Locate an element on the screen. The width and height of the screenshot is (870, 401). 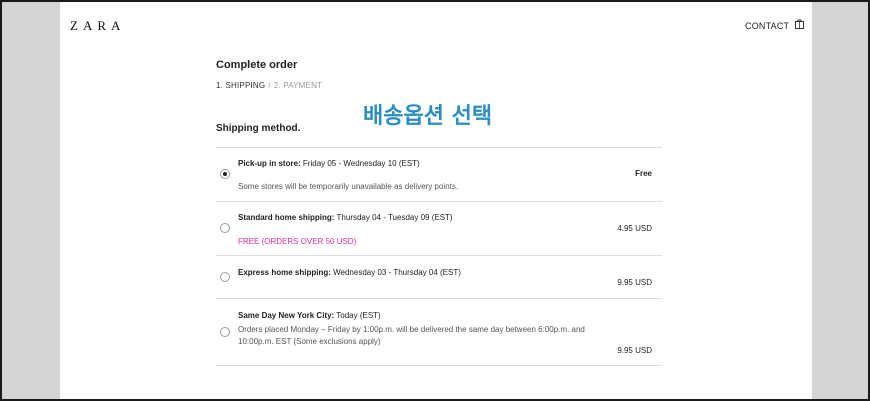
option-dates: Friday 05 - Wednesday 10 (EST) is located at coordinates (360, 163).